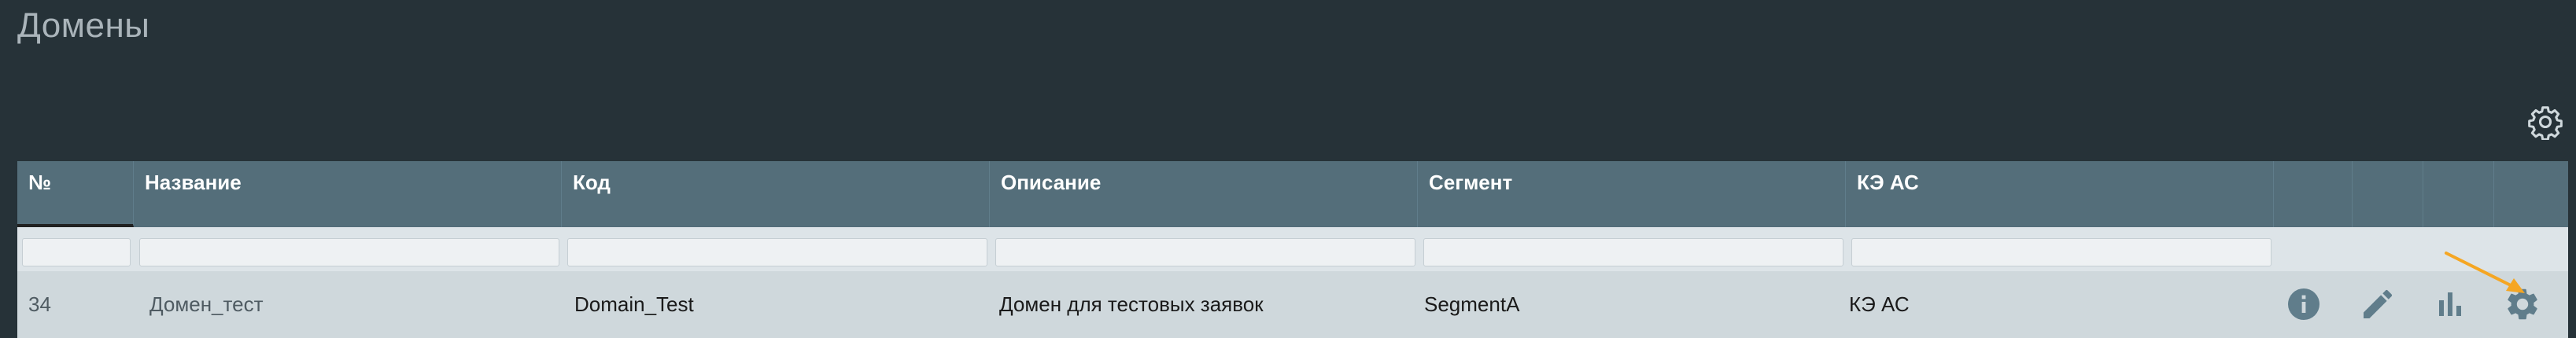 This screenshot has width=2576, height=338. I want to click on cell-name: Домен_тест, so click(207, 304).